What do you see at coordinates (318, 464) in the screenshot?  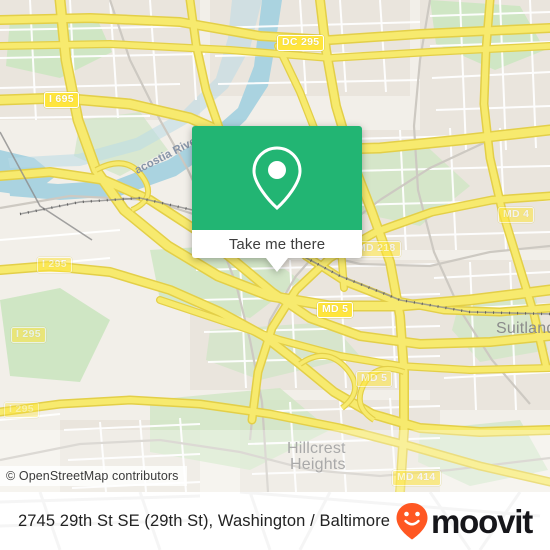 I see `place-label-heights: Heights` at bounding box center [318, 464].